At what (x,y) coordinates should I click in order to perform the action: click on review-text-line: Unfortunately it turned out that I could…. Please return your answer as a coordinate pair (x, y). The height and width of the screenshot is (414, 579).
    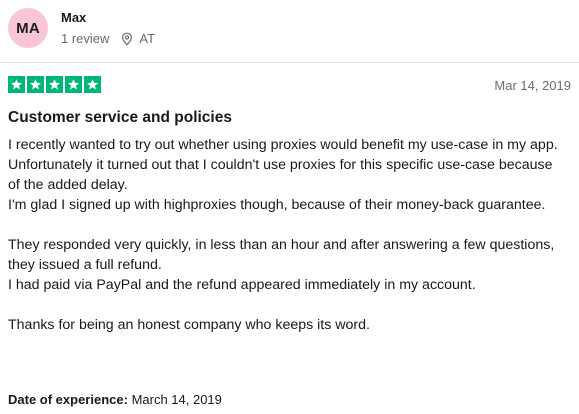
    Looking at the image, I should click on (280, 175).